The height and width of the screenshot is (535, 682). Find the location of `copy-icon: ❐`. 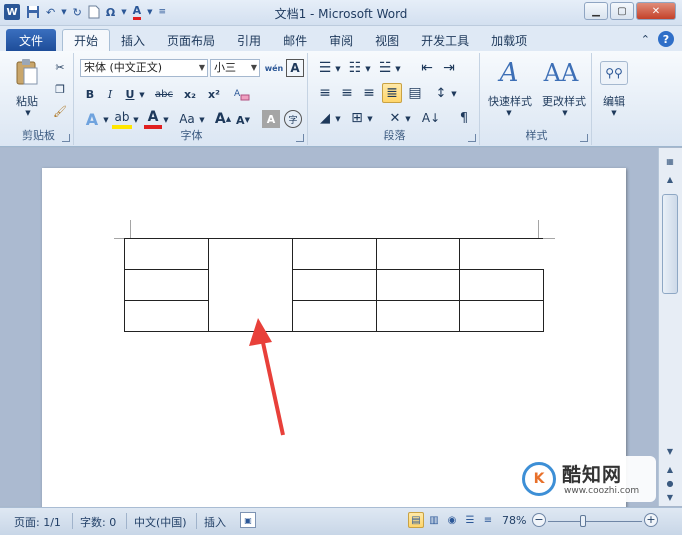

copy-icon: ❐ is located at coordinates (60, 89).